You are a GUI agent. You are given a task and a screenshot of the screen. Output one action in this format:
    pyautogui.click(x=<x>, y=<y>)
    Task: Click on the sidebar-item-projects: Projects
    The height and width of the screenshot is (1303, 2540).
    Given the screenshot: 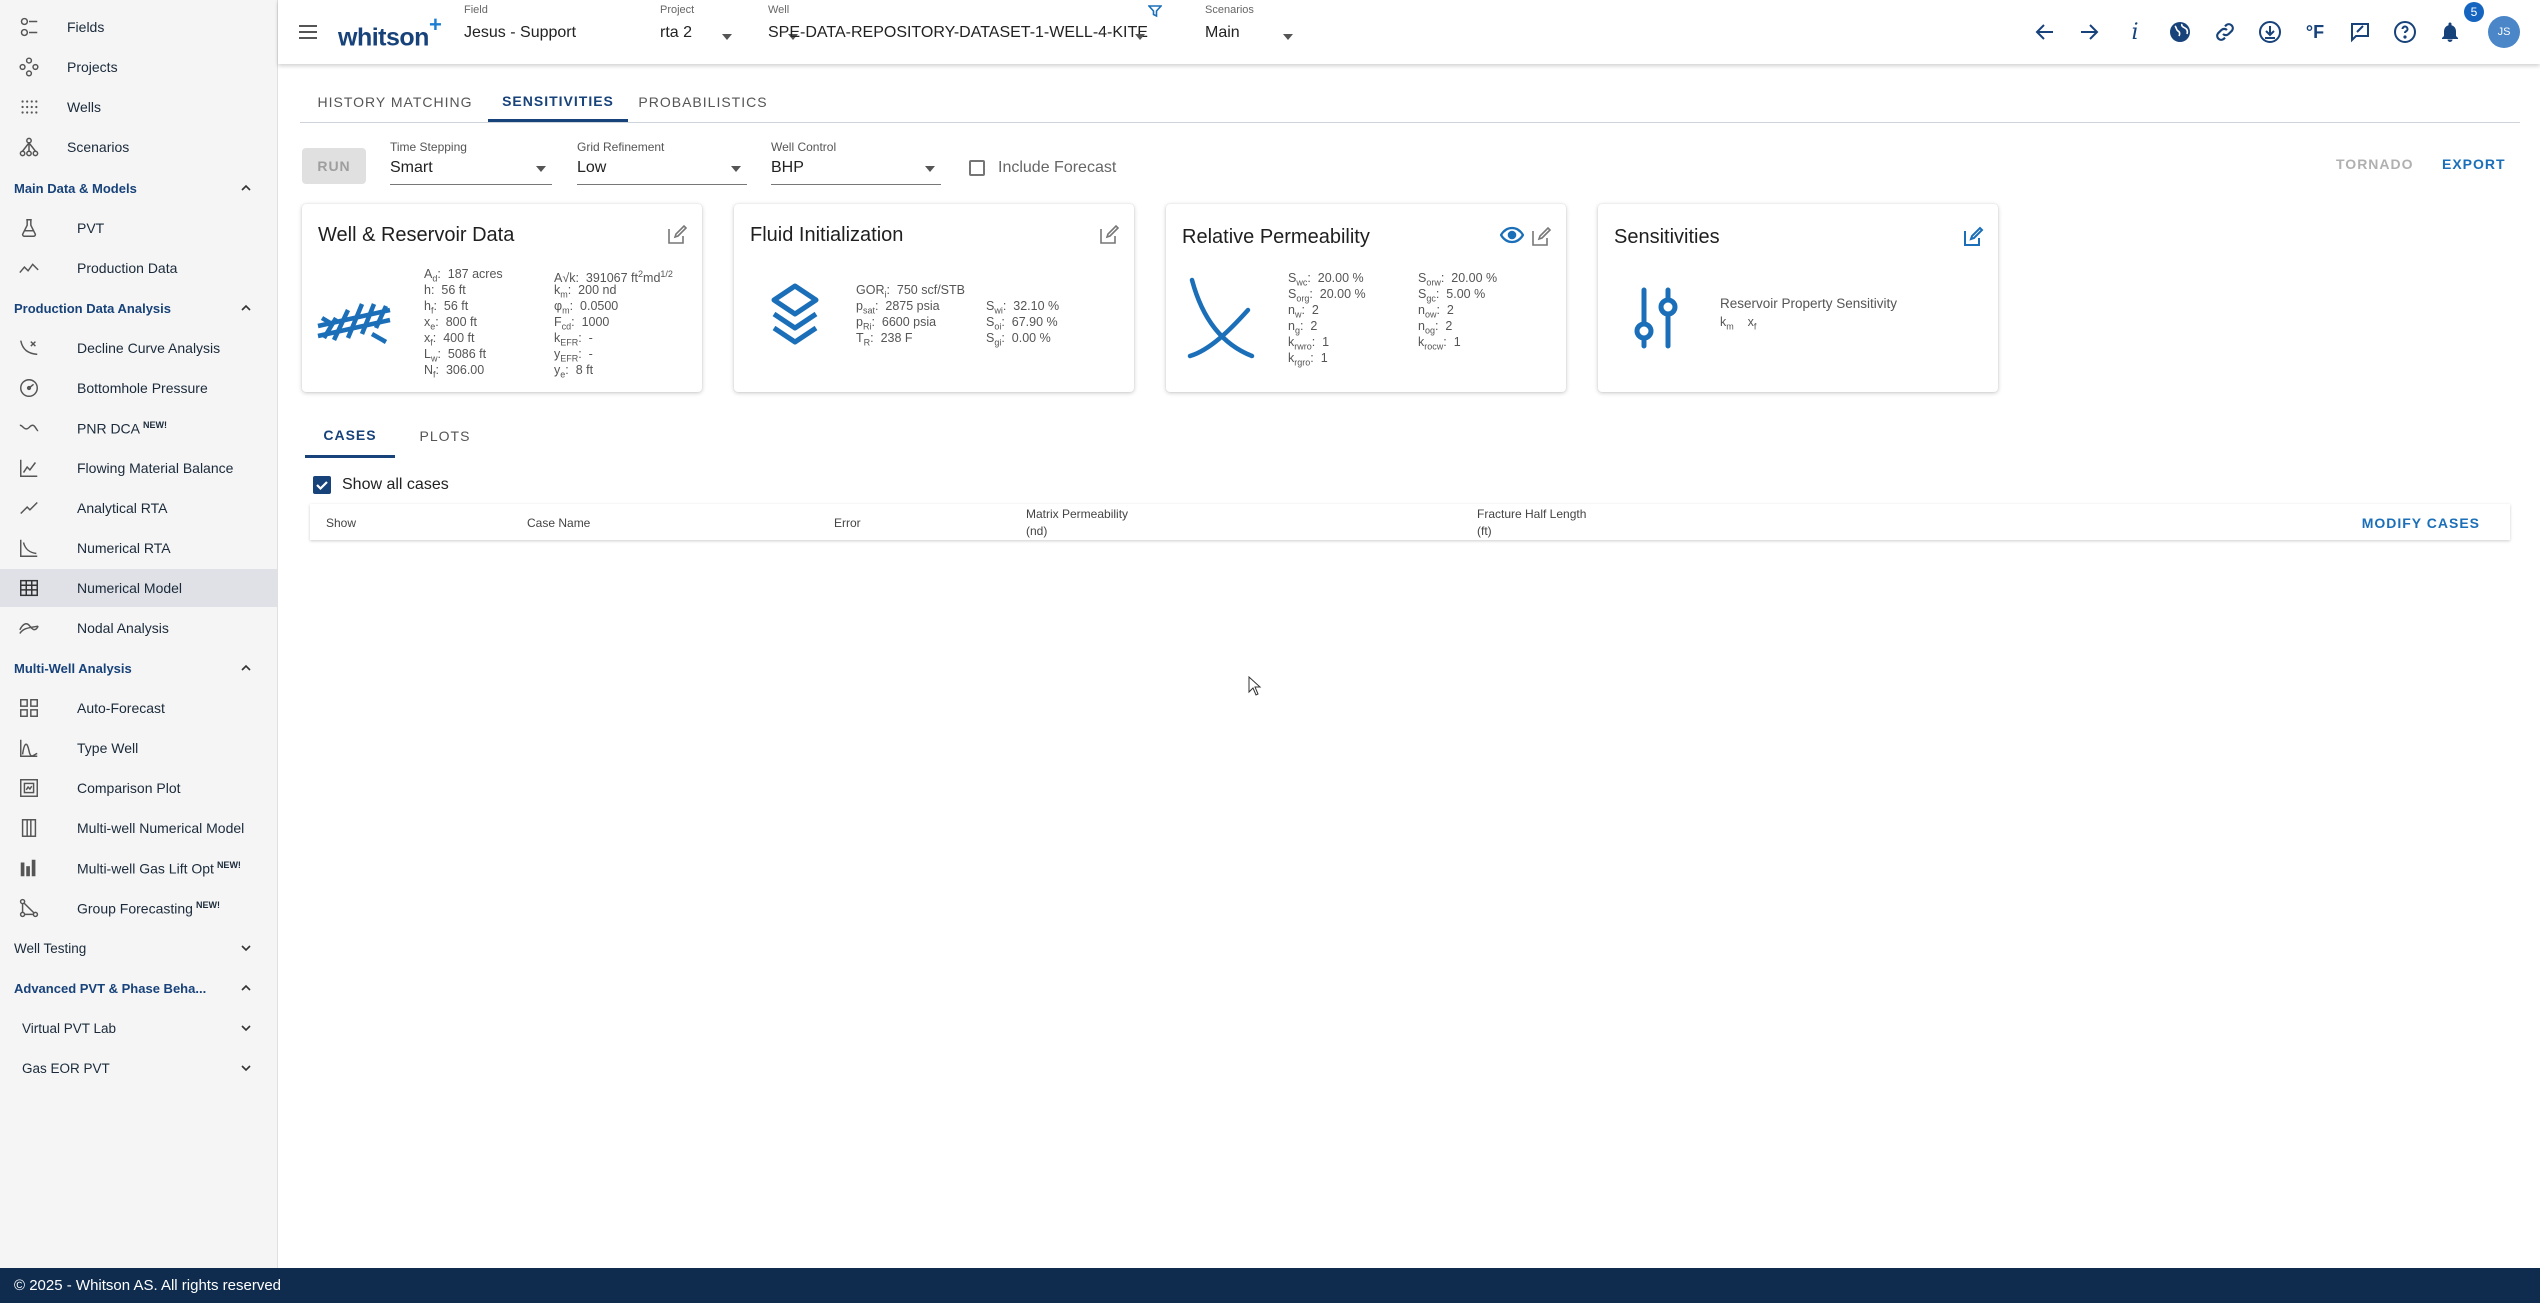 What is the action you would take?
    pyautogui.click(x=138, y=67)
    